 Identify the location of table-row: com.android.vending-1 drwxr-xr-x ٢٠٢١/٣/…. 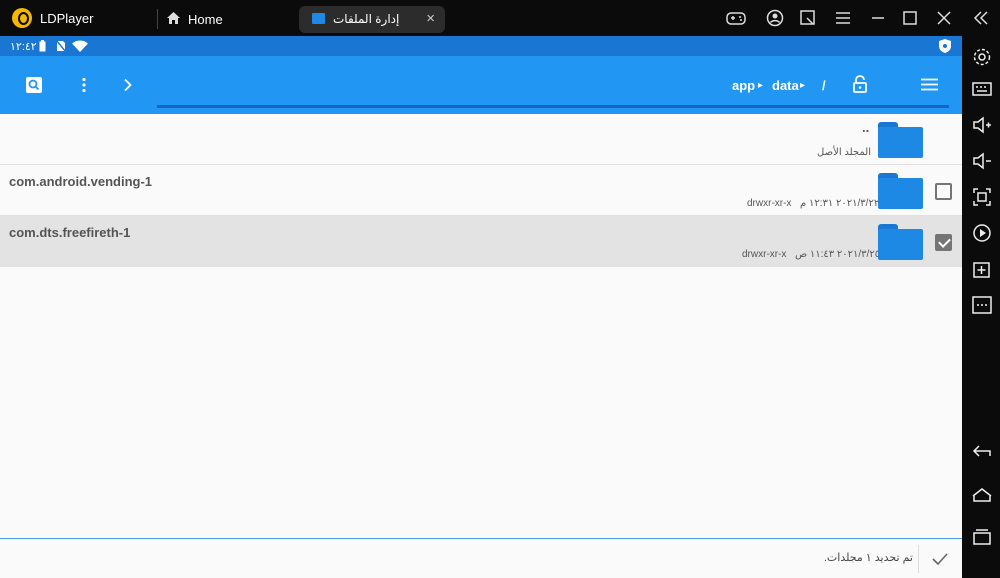
(481, 190).